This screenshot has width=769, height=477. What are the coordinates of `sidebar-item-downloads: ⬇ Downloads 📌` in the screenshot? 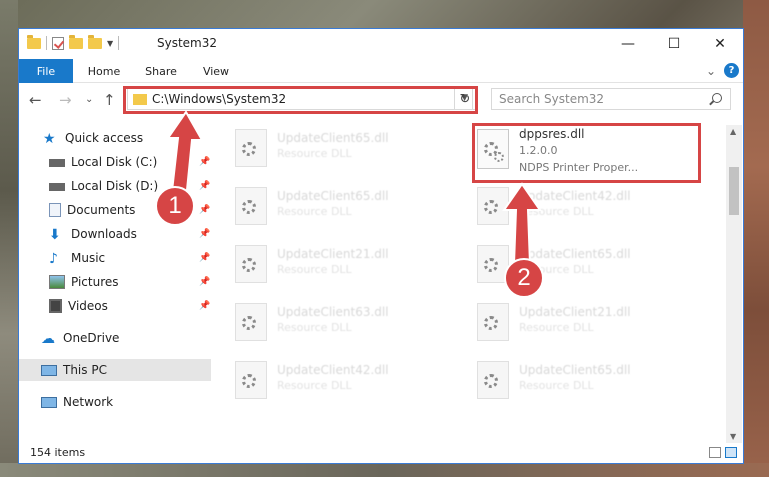 It's located at (115, 234).